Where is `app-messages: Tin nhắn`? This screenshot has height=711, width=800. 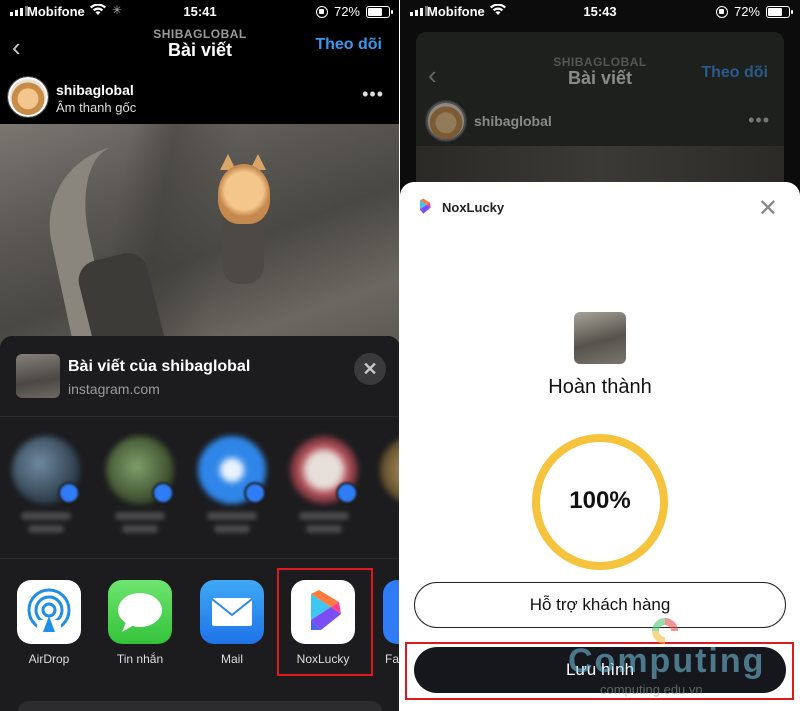
app-messages: Tin nhắn is located at coordinates (140, 623).